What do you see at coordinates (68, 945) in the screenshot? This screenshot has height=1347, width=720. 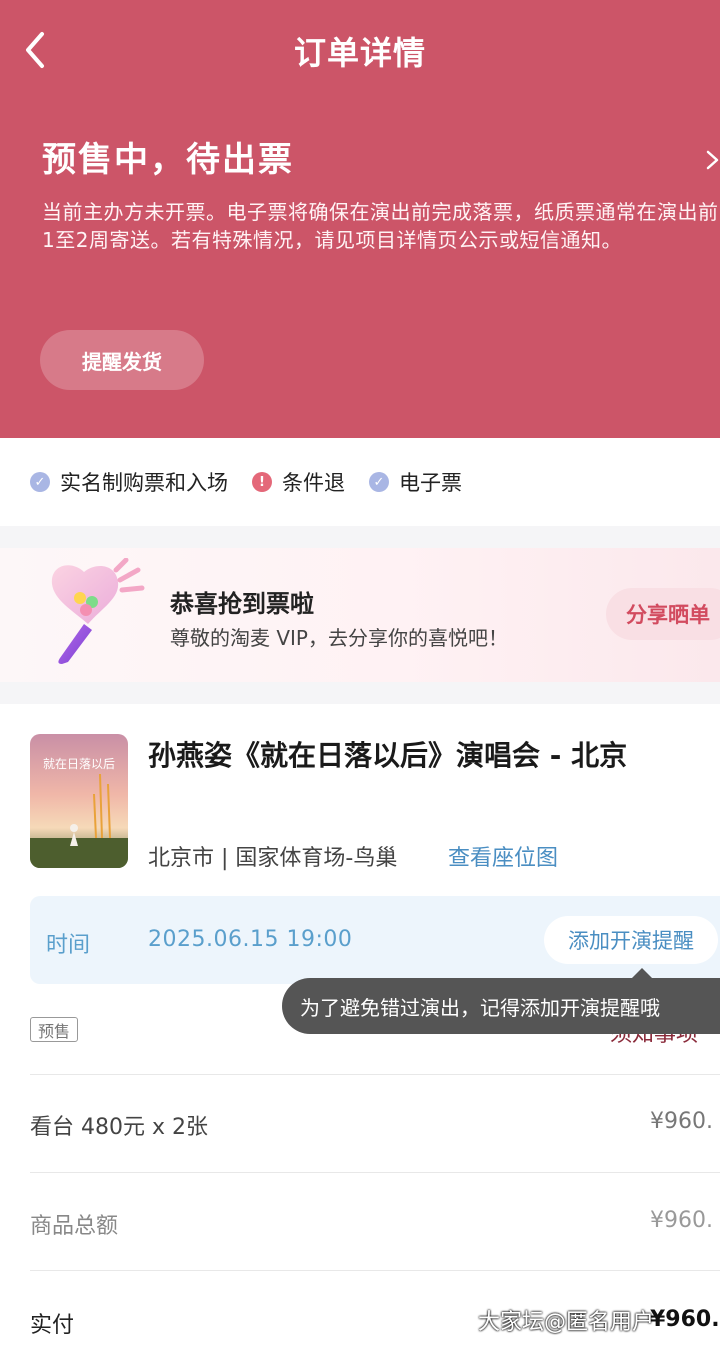 I see `time-label: 时间` at bounding box center [68, 945].